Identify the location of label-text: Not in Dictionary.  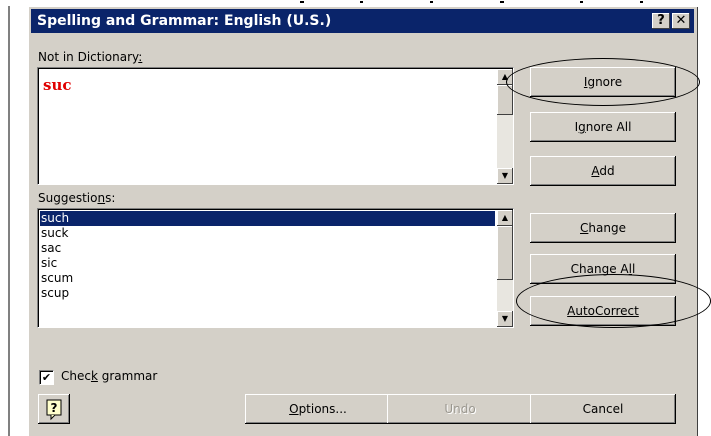
(88, 57).